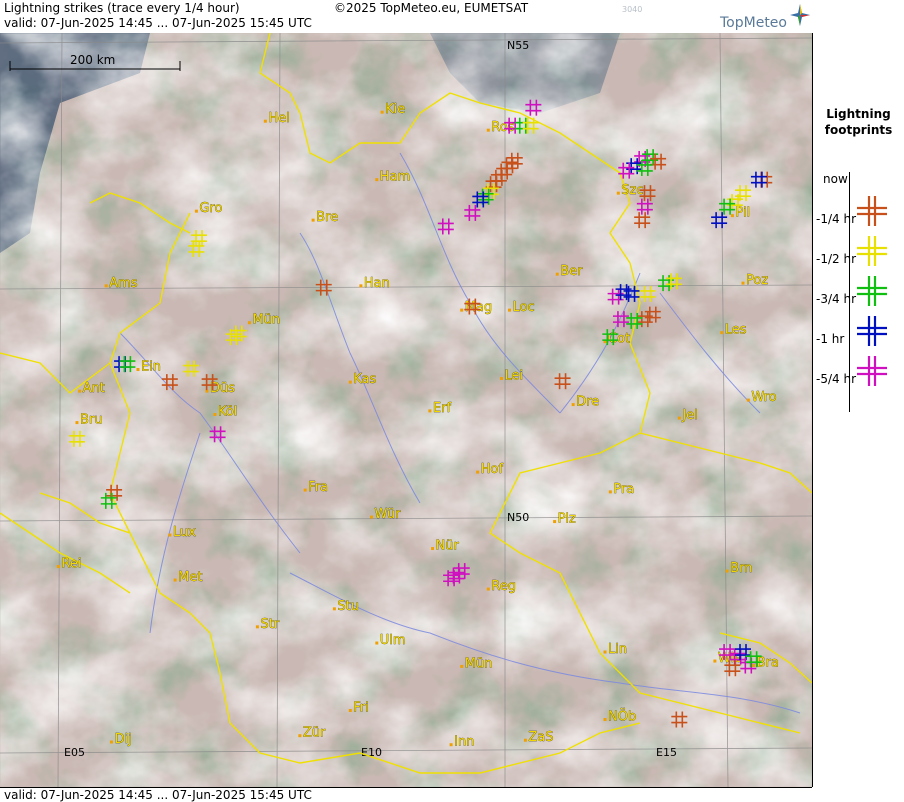  I want to click on city-label: Hof, so click(492, 469).